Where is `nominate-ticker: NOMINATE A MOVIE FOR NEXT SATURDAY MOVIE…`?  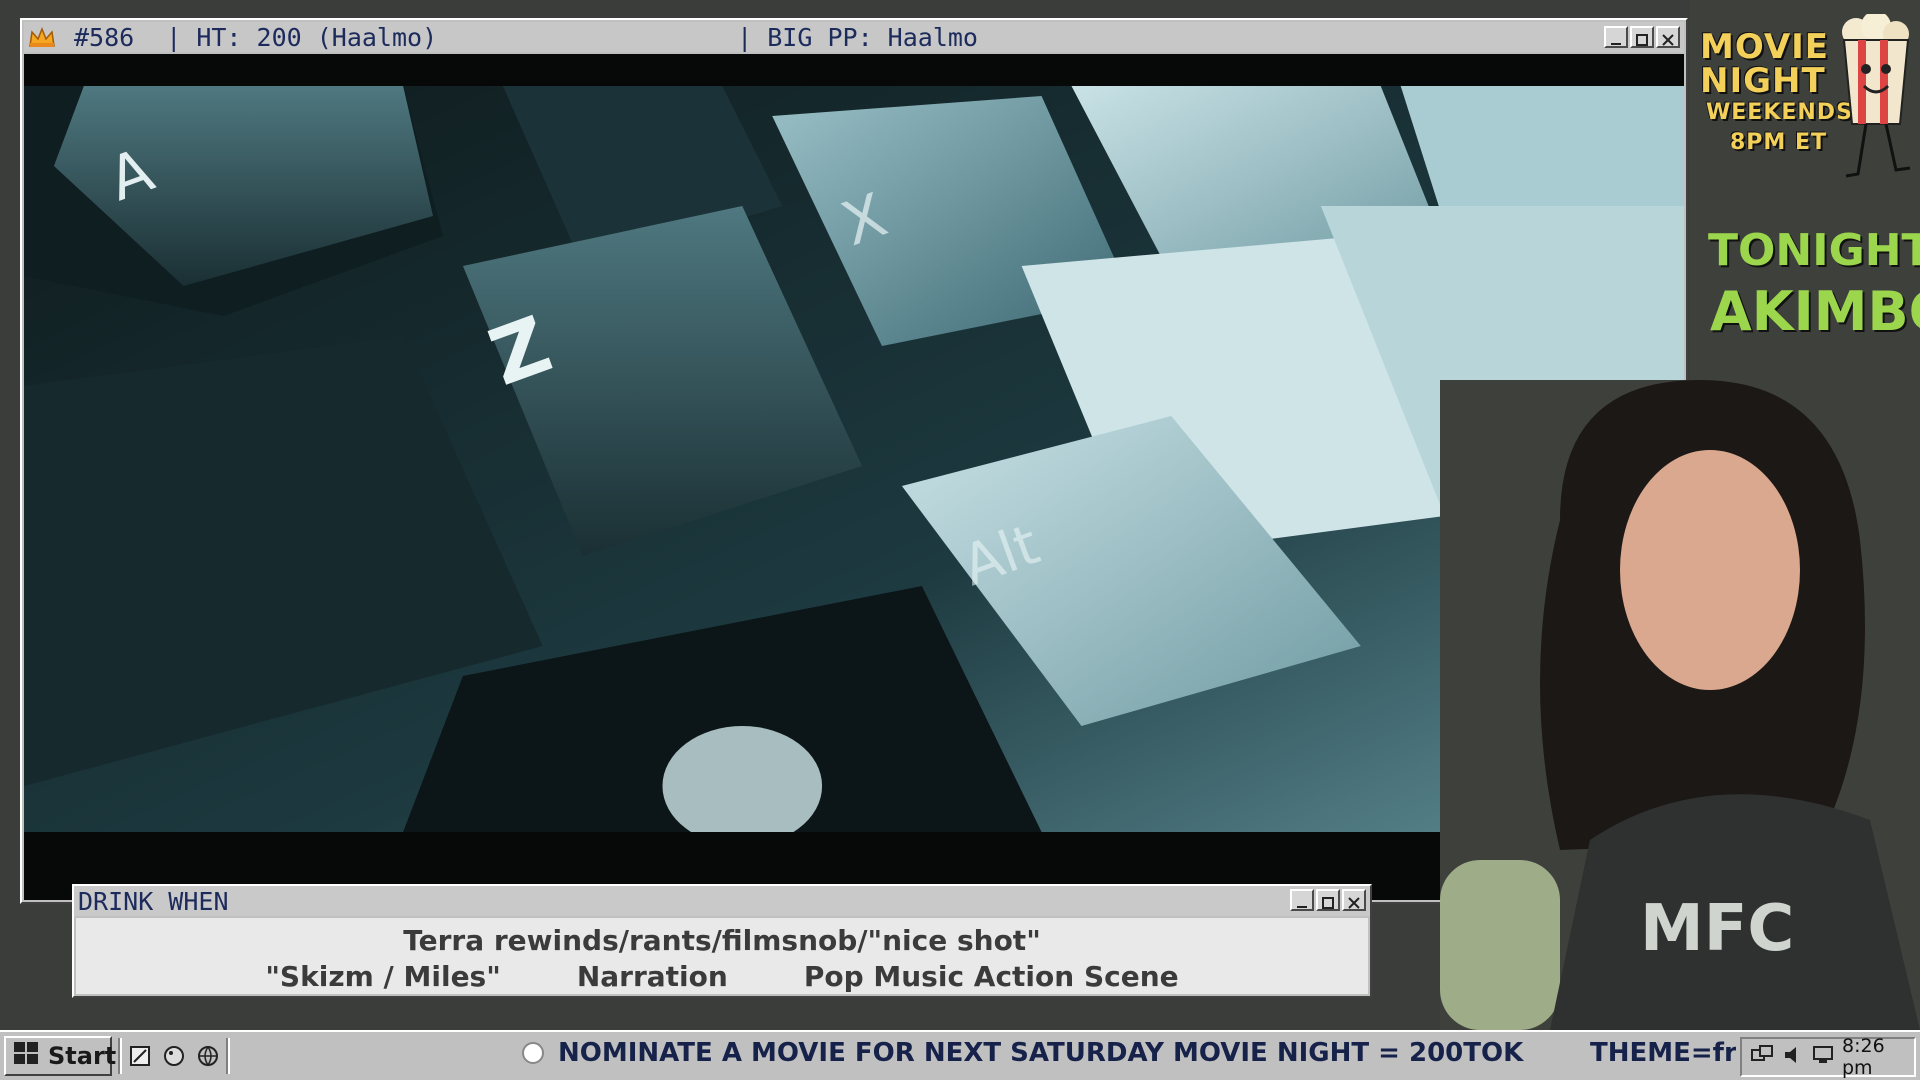 nominate-ticker: NOMINATE A MOVIE FOR NEXT SATURDAY MOVIE… is located at coordinates (1022, 1053).